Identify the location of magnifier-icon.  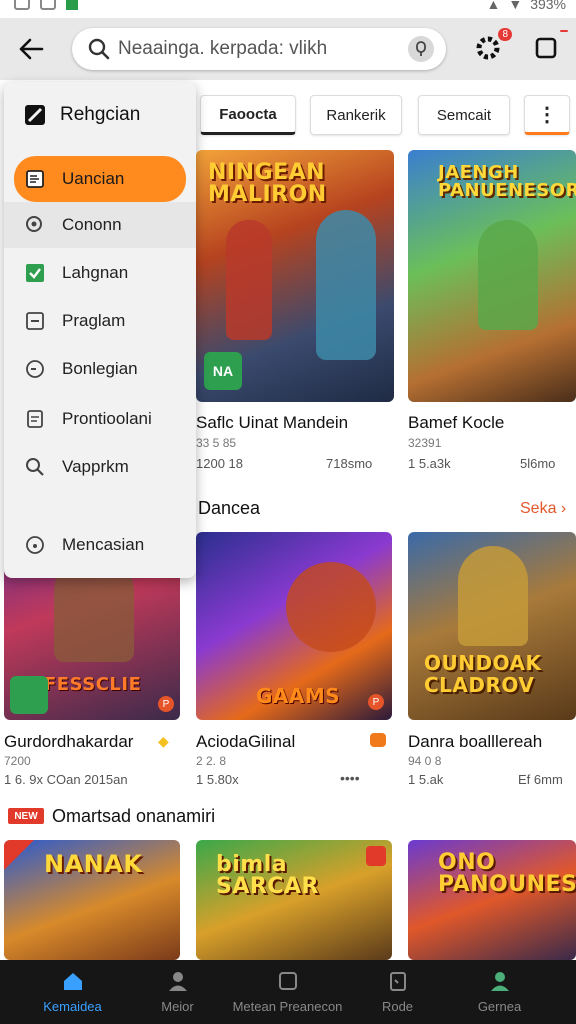
(35, 467).